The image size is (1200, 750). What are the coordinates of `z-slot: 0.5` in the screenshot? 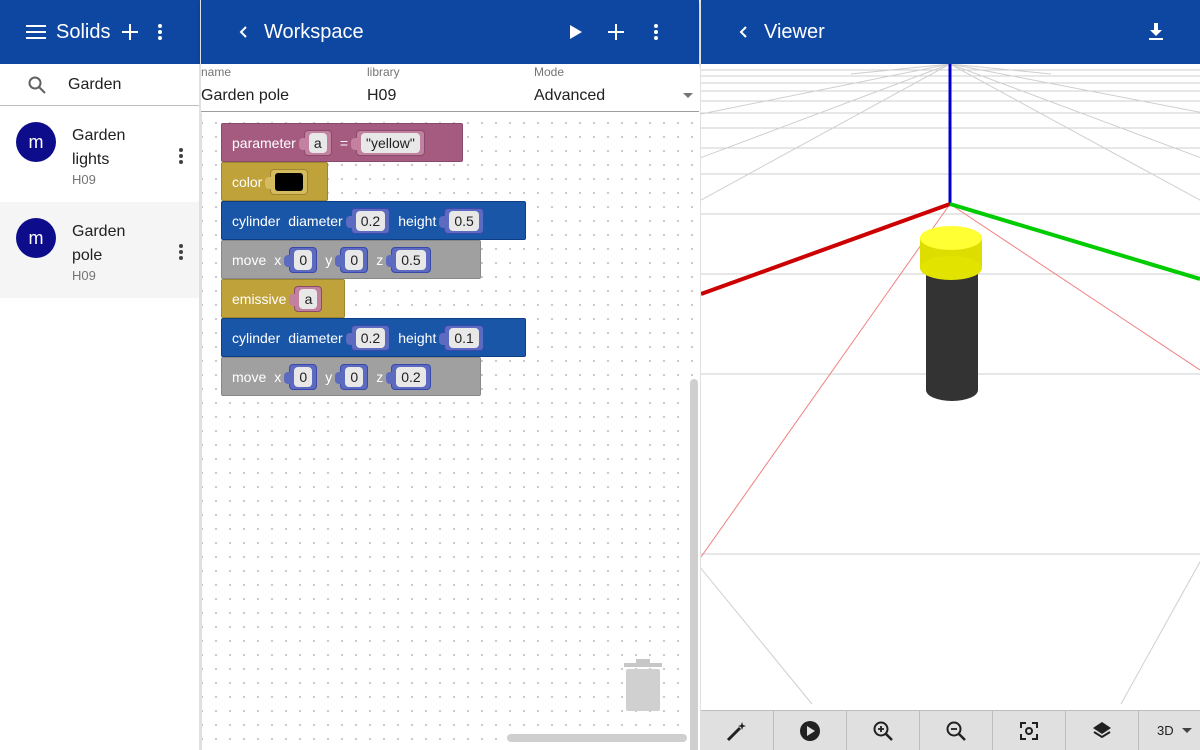 It's located at (408, 259).